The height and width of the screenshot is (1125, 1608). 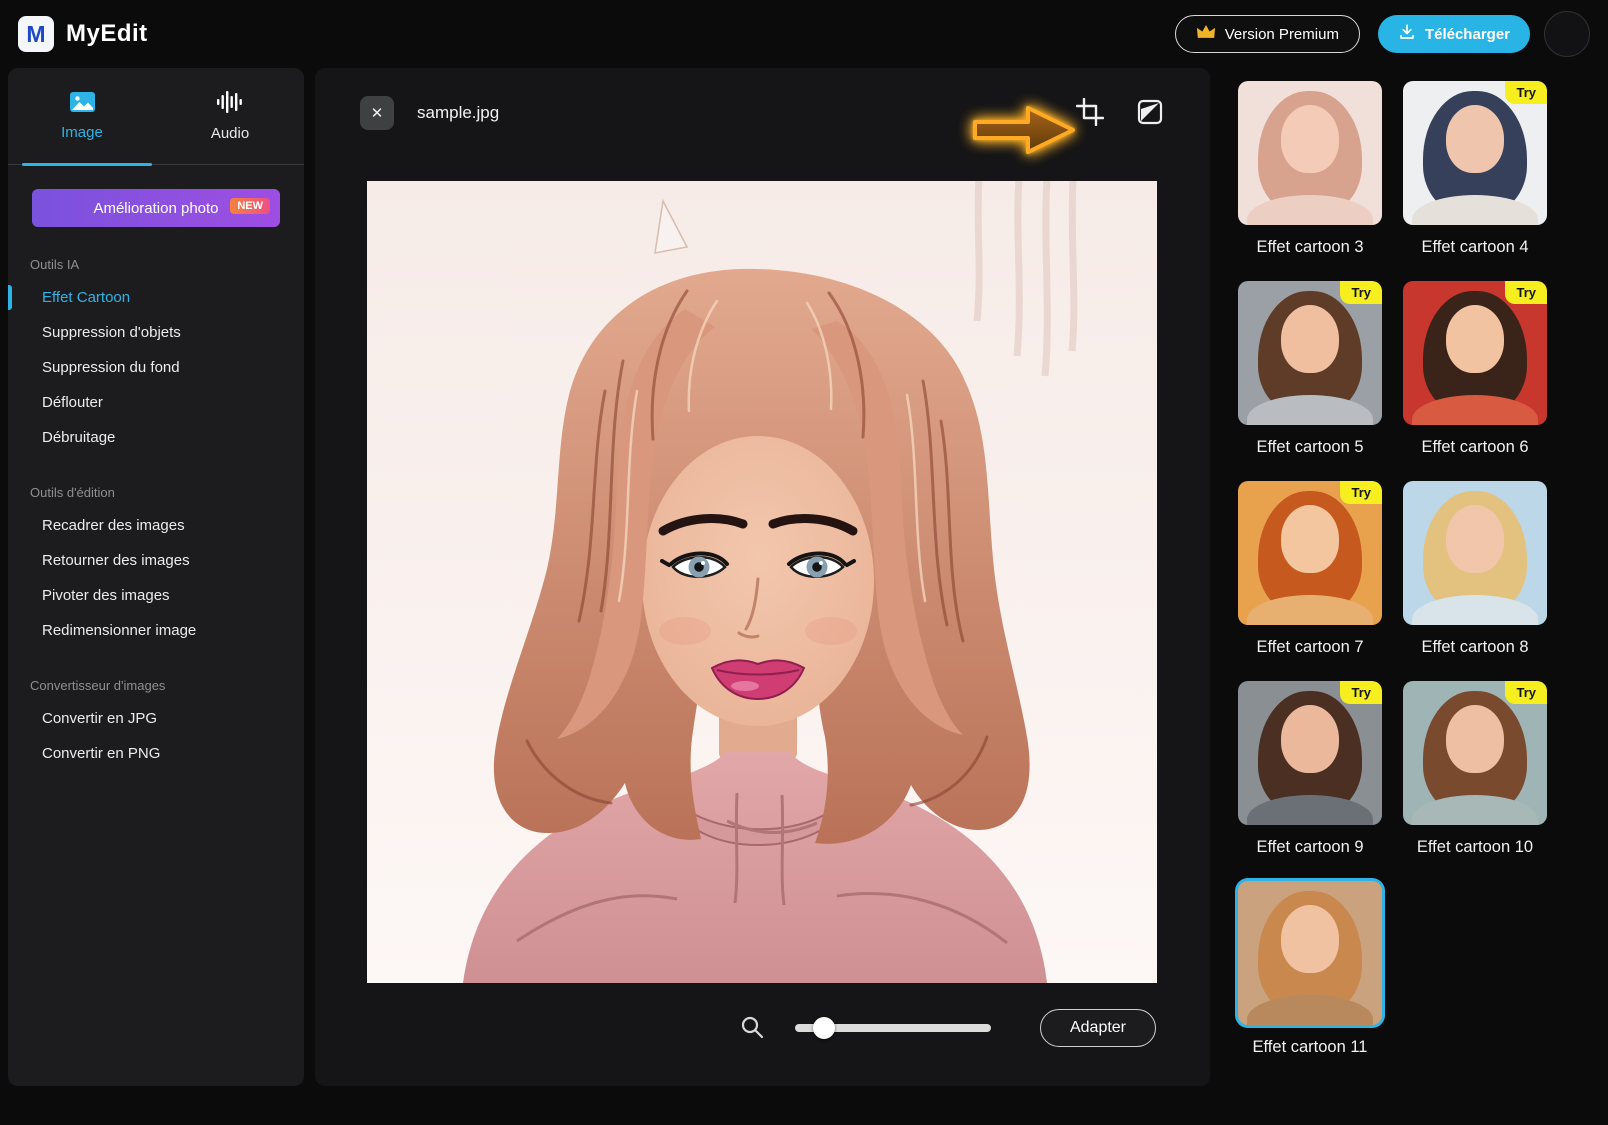 I want to click on sidebar-item-suppression-objets: Suppression d'objets, so click(x=156, y=332).